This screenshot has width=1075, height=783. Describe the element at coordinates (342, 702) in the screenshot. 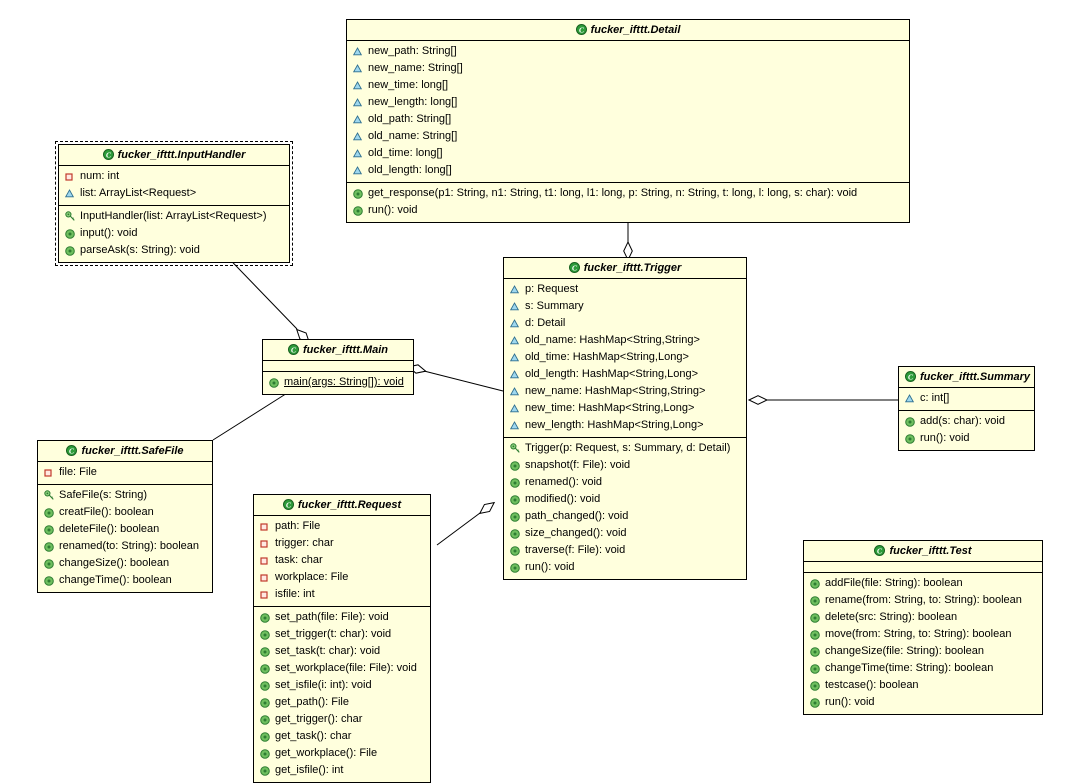

I see `method-row: get_path(): File` at that location.